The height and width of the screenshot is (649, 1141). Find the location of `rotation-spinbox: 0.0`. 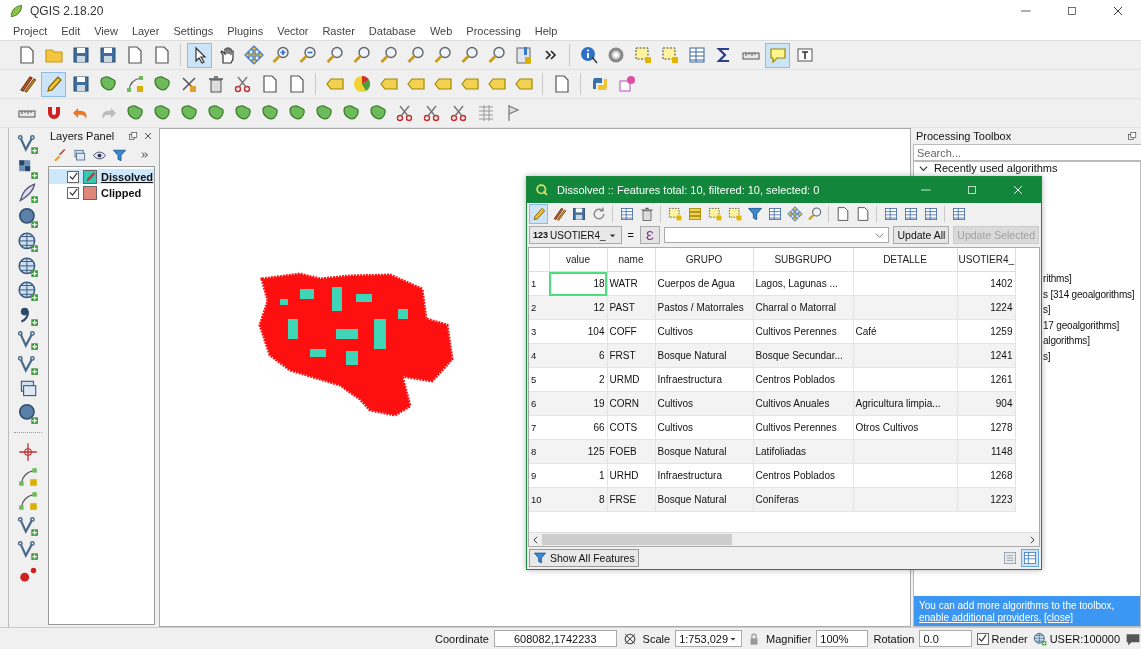

rotation-spinbox: 0.0 is located at coordinates (945, 638).